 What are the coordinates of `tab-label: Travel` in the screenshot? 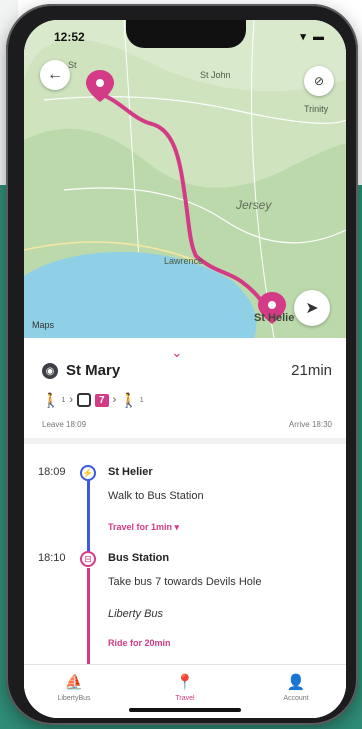 It's located at (185, 698).